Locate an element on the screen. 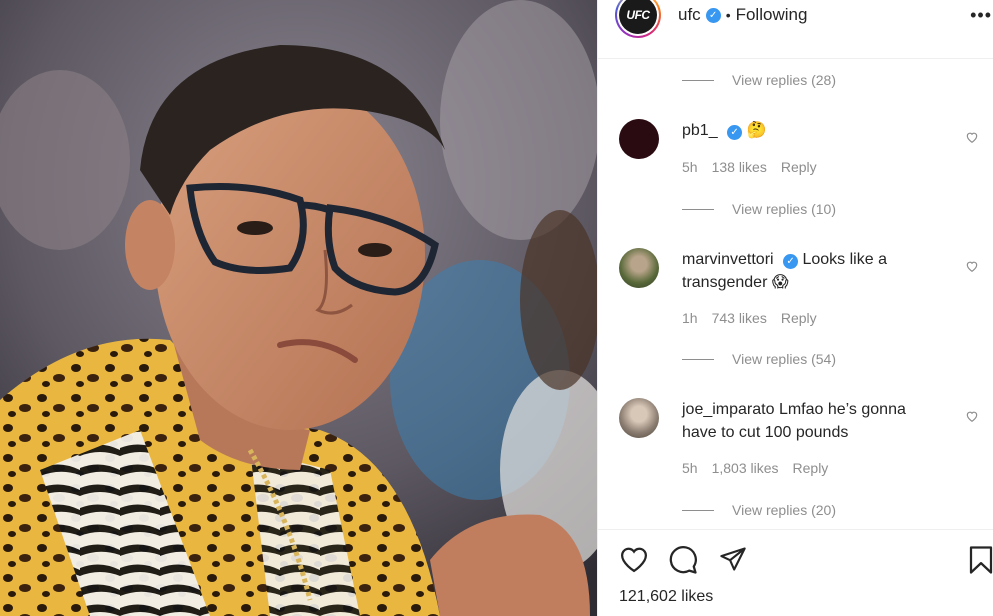 Image resolution: width=993 pixels, height=616 pixels. commenter-username: marvinvettori is located at coordinates (728, 259).